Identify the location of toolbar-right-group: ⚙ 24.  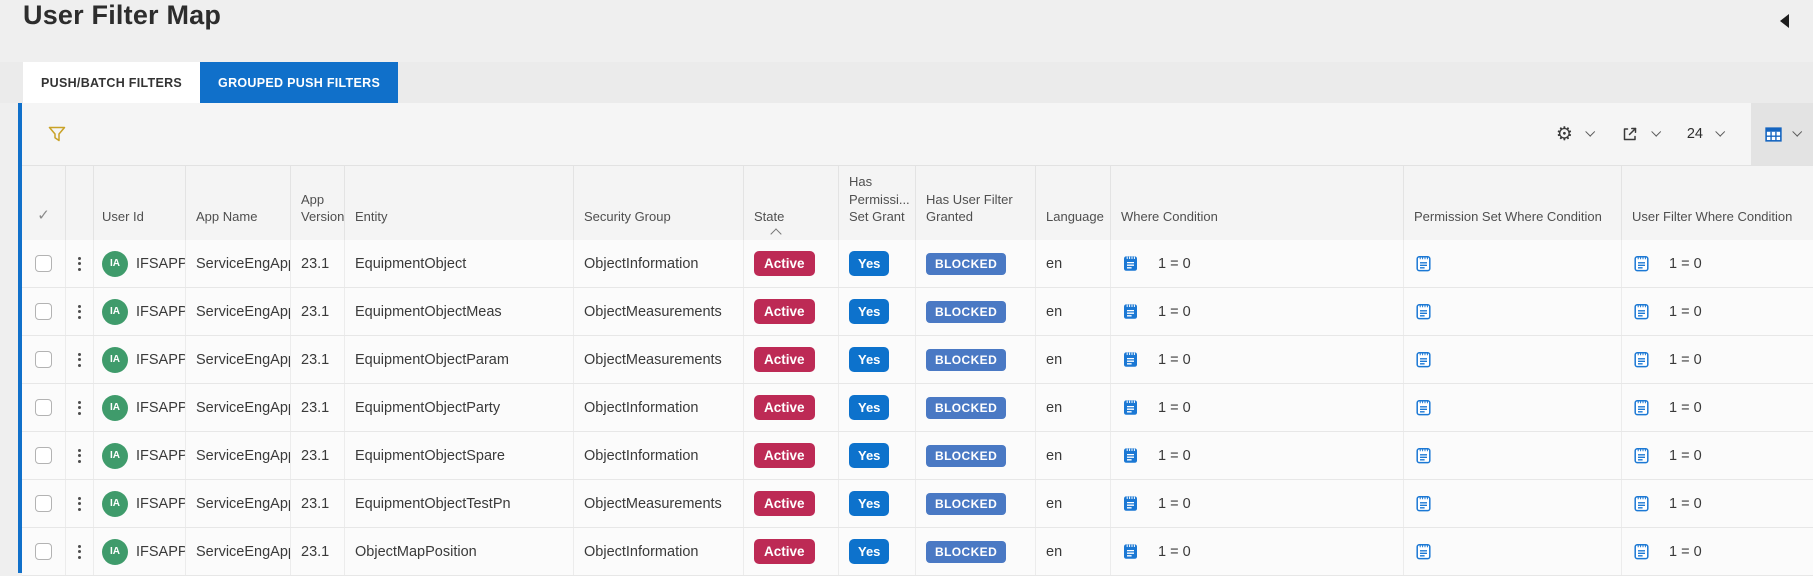
(1684, 134).